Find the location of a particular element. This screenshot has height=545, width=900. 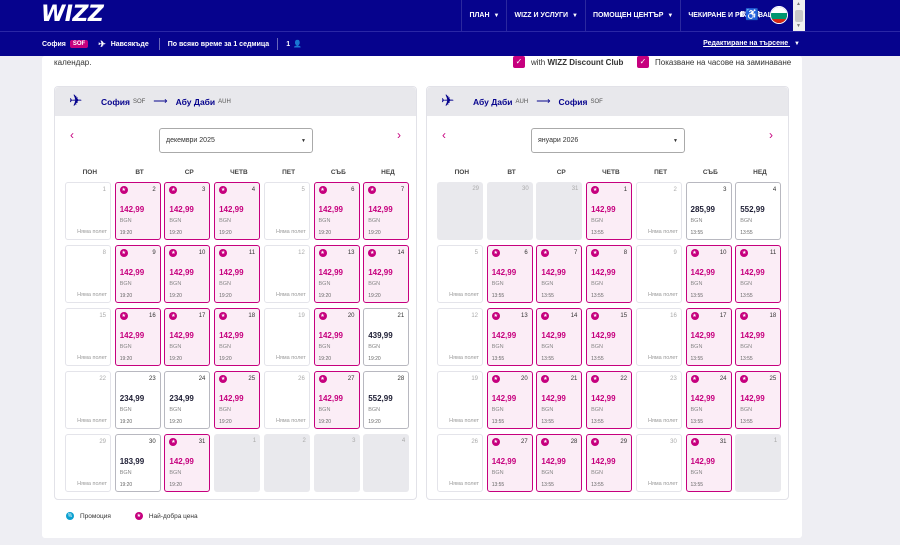

day-cell: 11 ★ 142,99 BGN 13:55 is located at coordinates (758, 274).